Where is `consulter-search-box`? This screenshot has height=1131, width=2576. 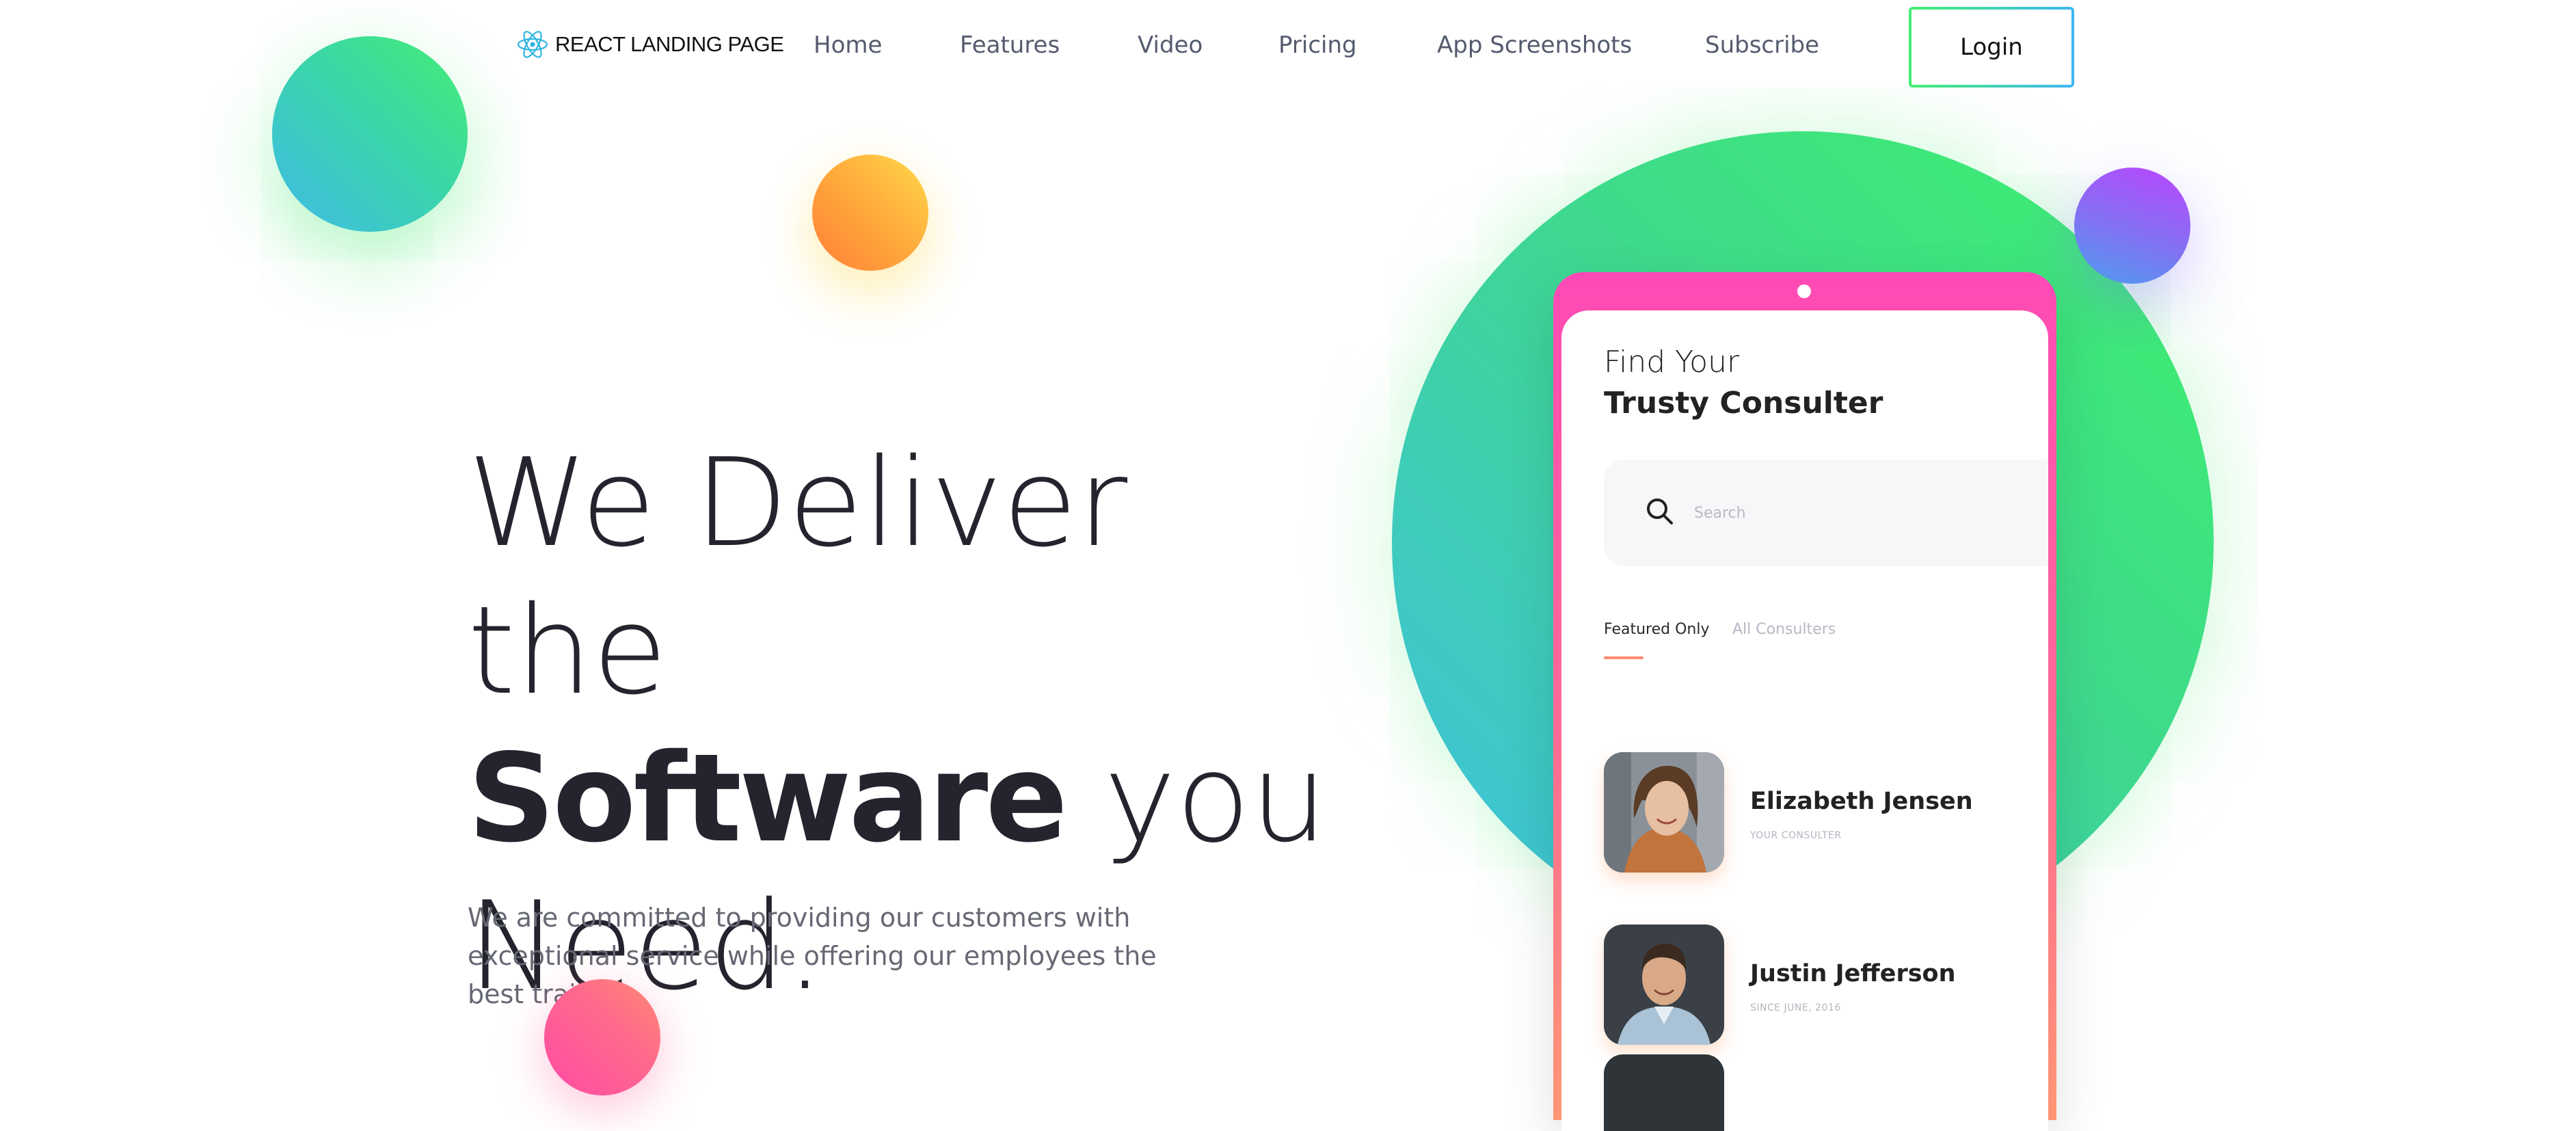
consulter-search-box is located at coordinates (1826, 513).